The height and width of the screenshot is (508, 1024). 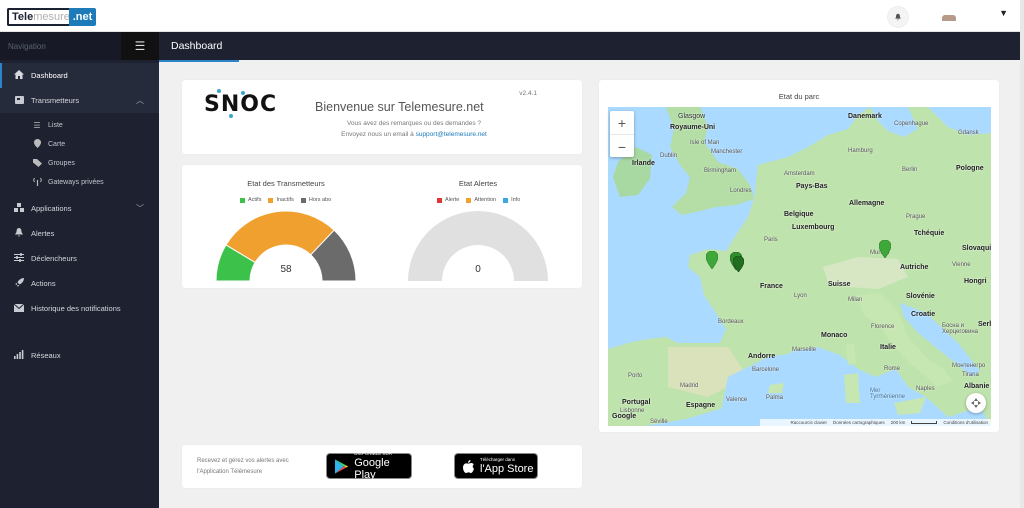 What do you see at coordinates (57, 144) in the screenshot?
I see `sidebar-subitem-label: Carte` at bounding box center [57, 144].